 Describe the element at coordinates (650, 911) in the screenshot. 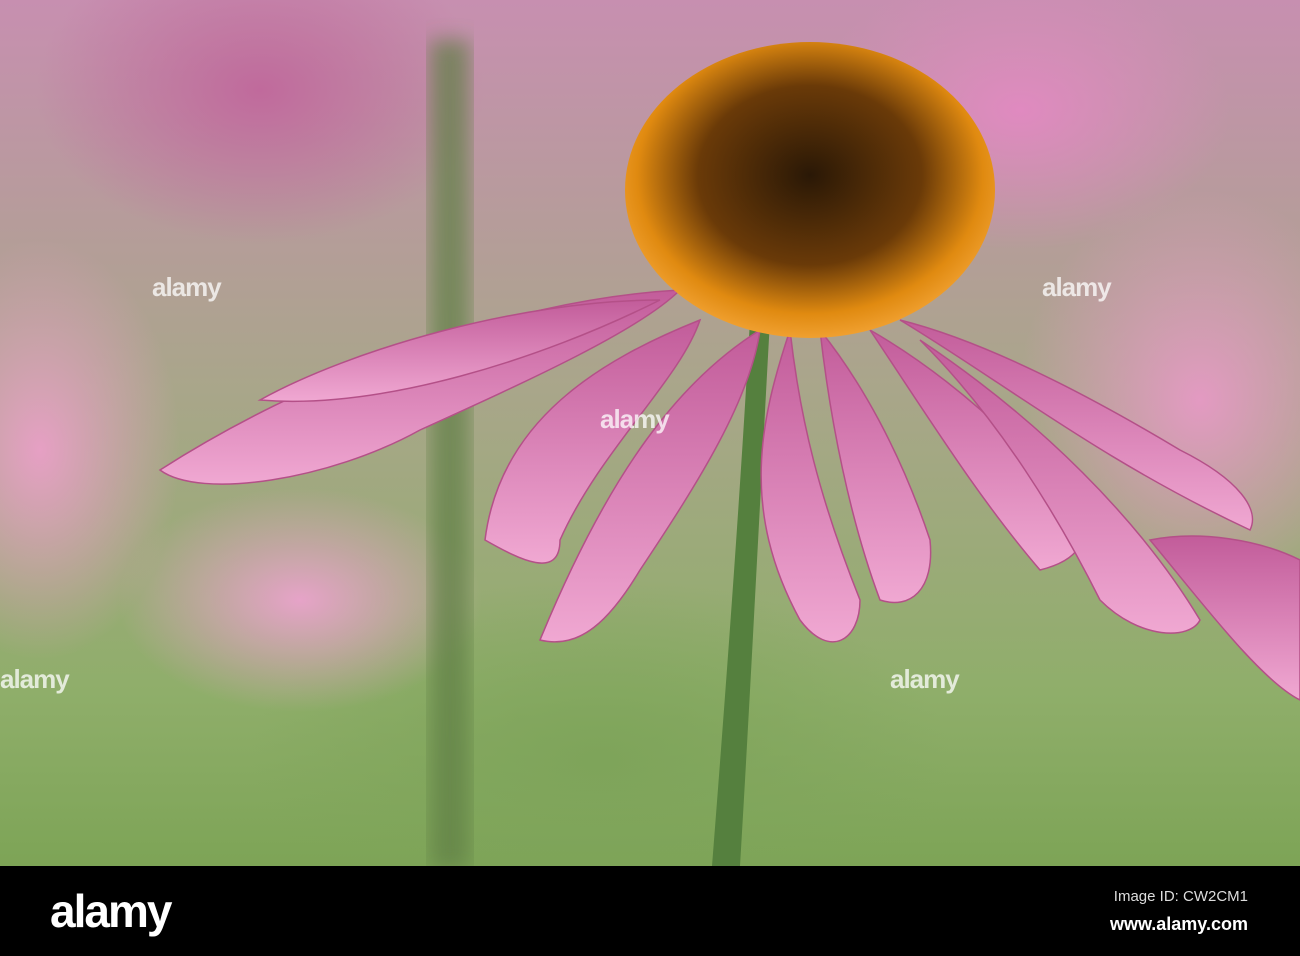

I see `footer-bar: alamy Image ID: CW2CM1 www.alamy.com` at that location.